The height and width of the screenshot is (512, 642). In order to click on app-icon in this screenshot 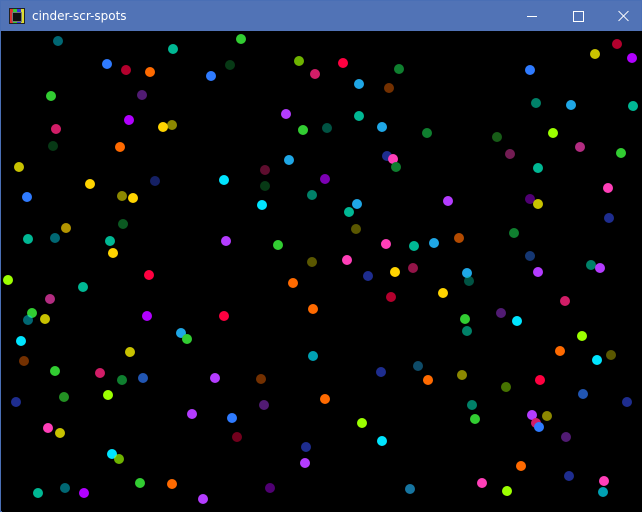, I will do `click(17, 16)`.